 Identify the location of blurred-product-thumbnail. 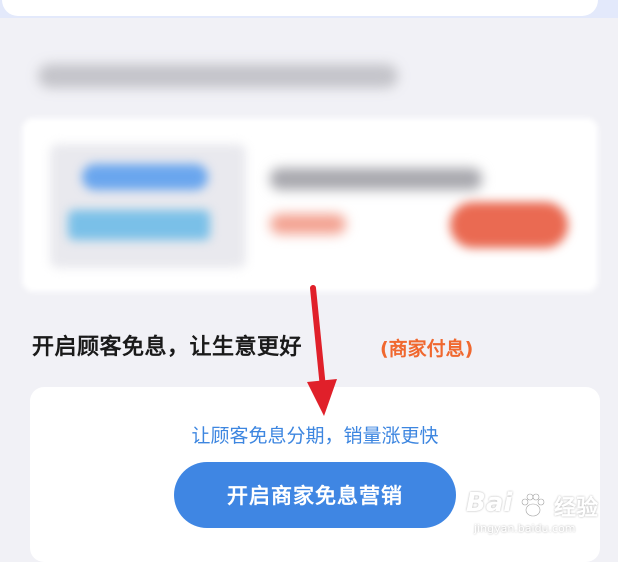
(148, 206).